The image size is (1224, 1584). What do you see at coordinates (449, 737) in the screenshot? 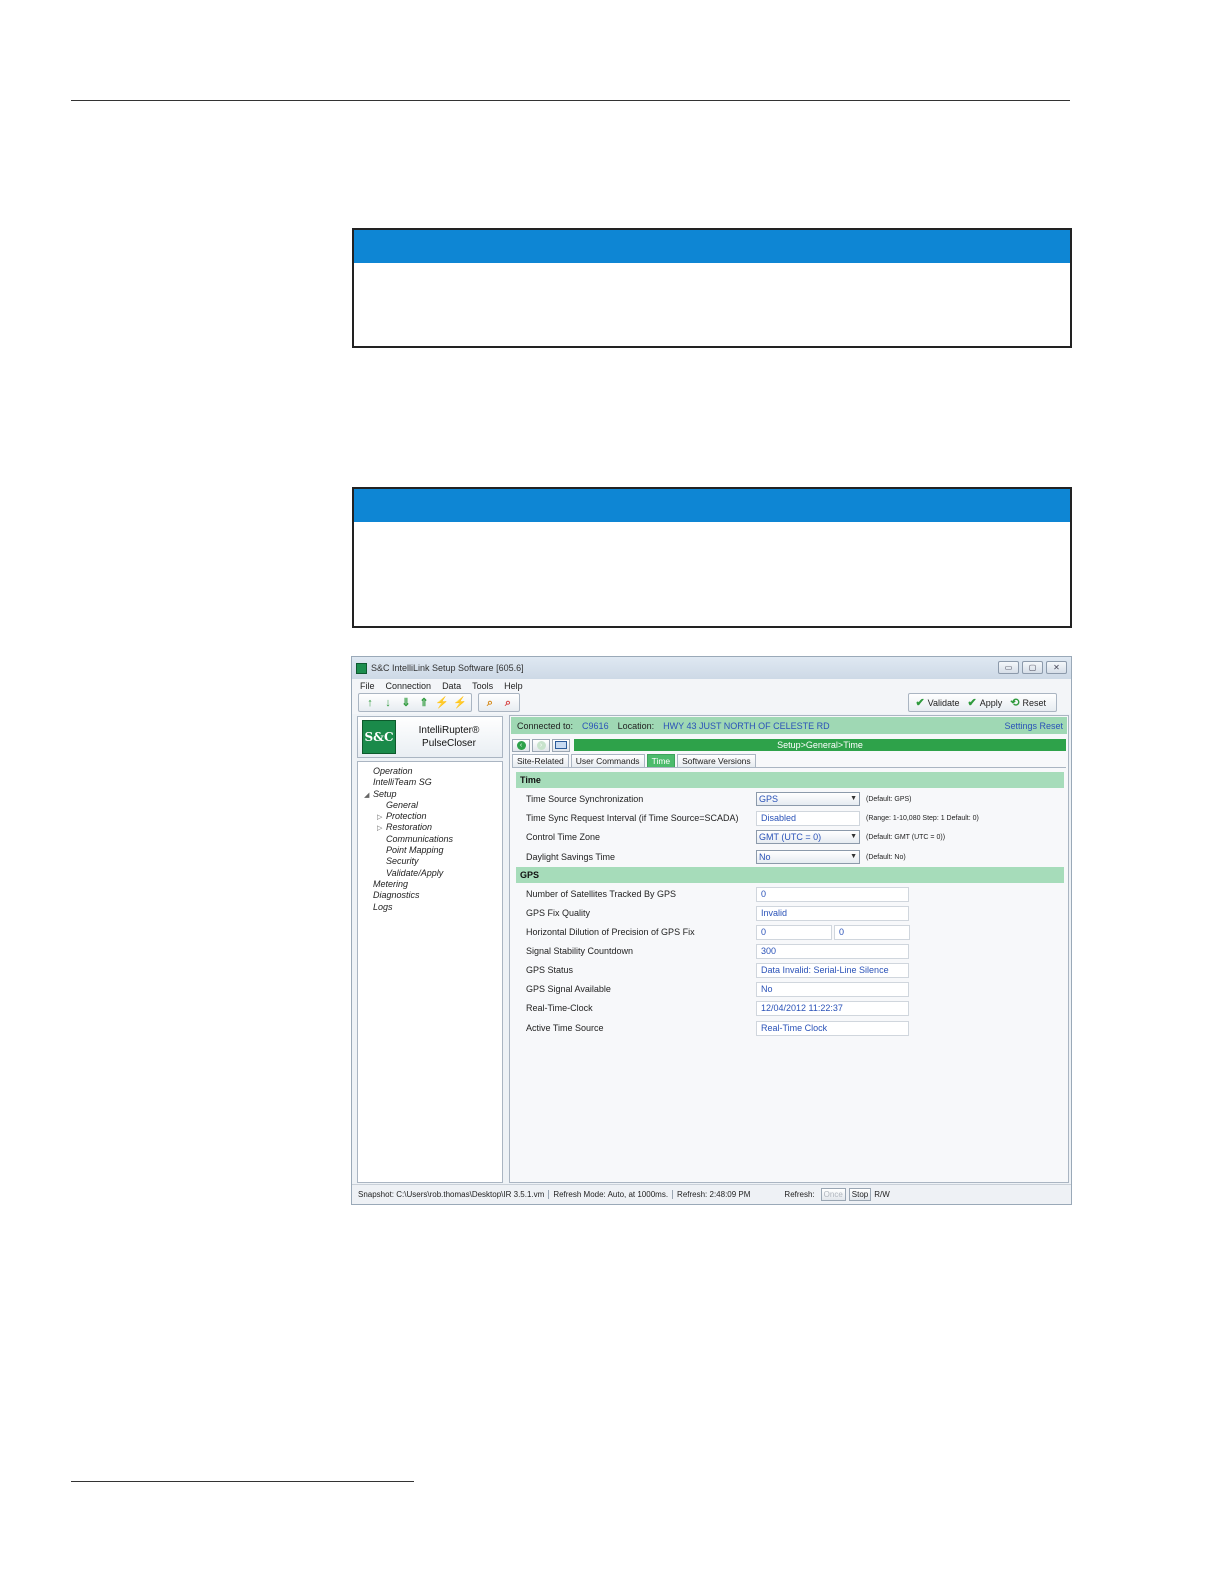
I see `product-name: IntelliRupter® PulseCloser` at bounding box center [449, 737].